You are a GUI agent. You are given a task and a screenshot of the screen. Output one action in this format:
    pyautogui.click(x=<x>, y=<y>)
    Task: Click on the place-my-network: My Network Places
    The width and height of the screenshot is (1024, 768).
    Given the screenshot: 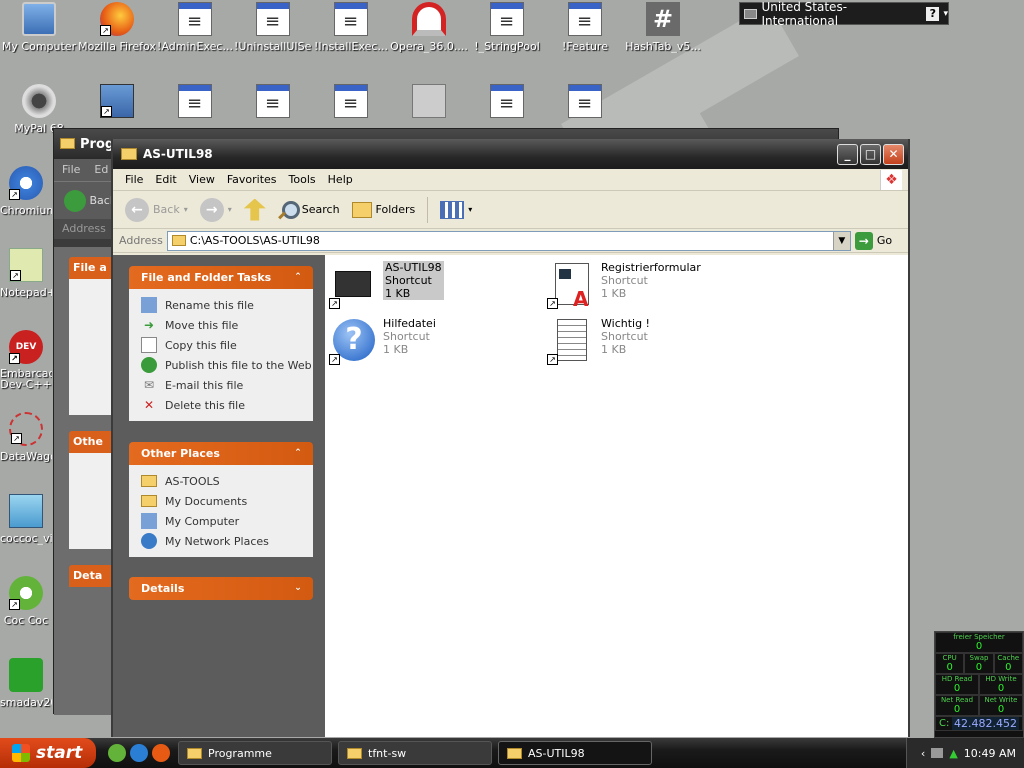 What is the action you would take?
    pyautogui.click(x=227, y=541)
    